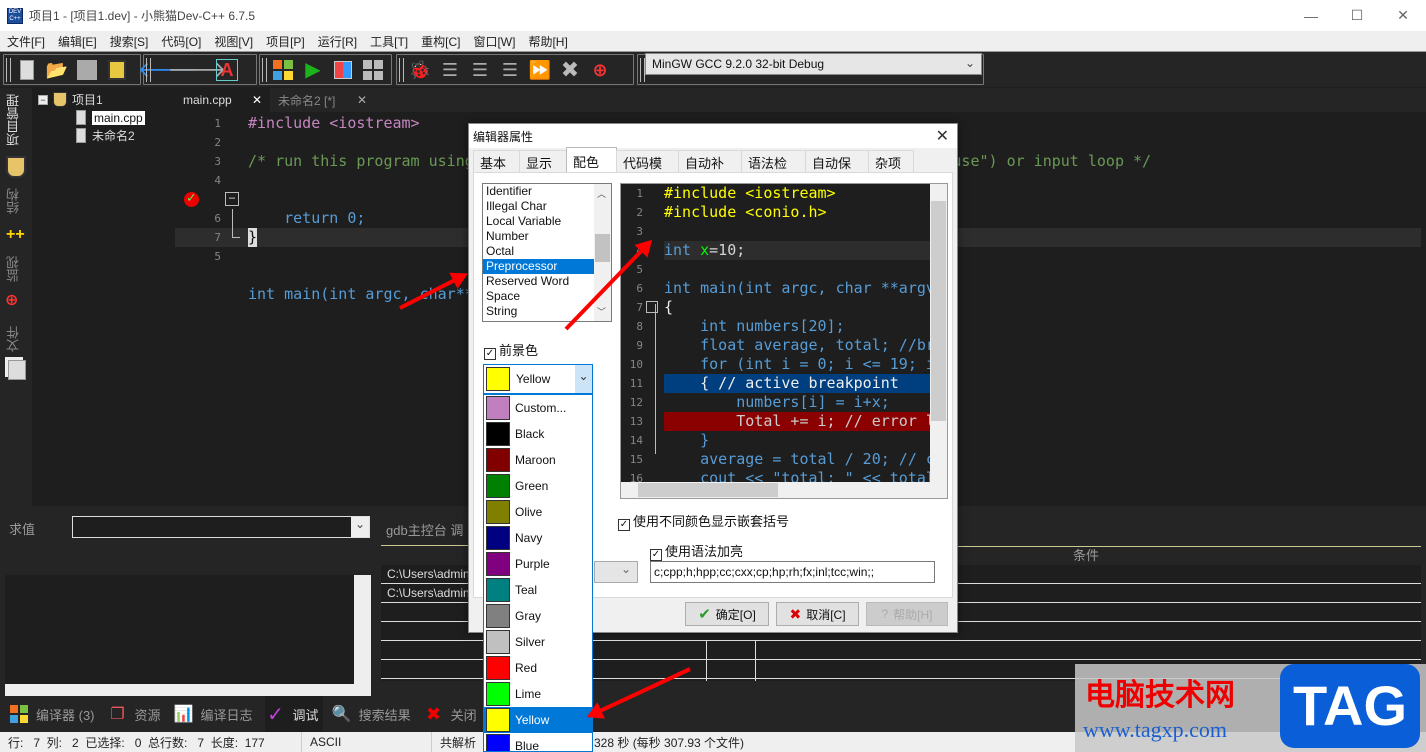 The height and width of the screenshot is (752, 1426). I want to click on color-option: Yellow, so click(538, 720).